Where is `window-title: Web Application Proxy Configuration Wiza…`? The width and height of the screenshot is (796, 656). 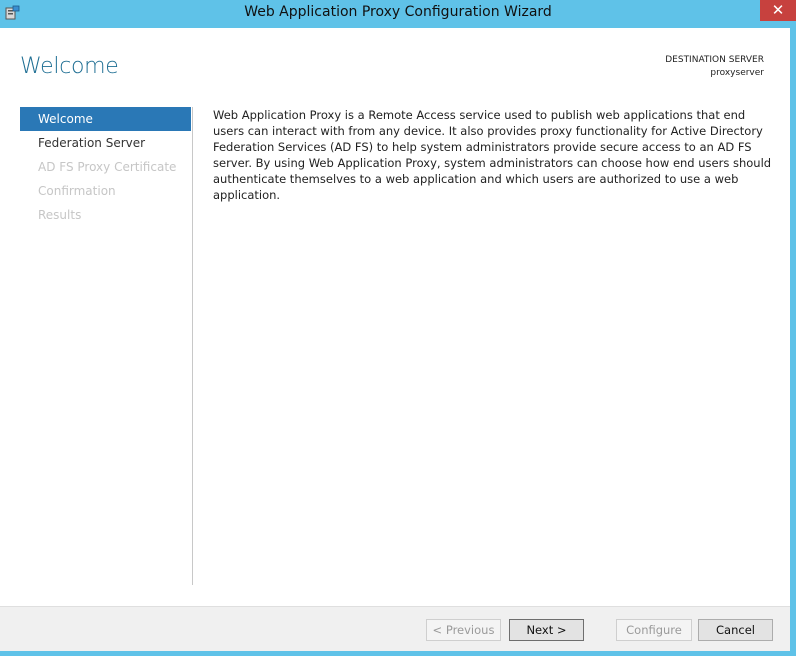
window-title: Web Application Proxy Configuration Wiza… is located at coordinates (398, 12).